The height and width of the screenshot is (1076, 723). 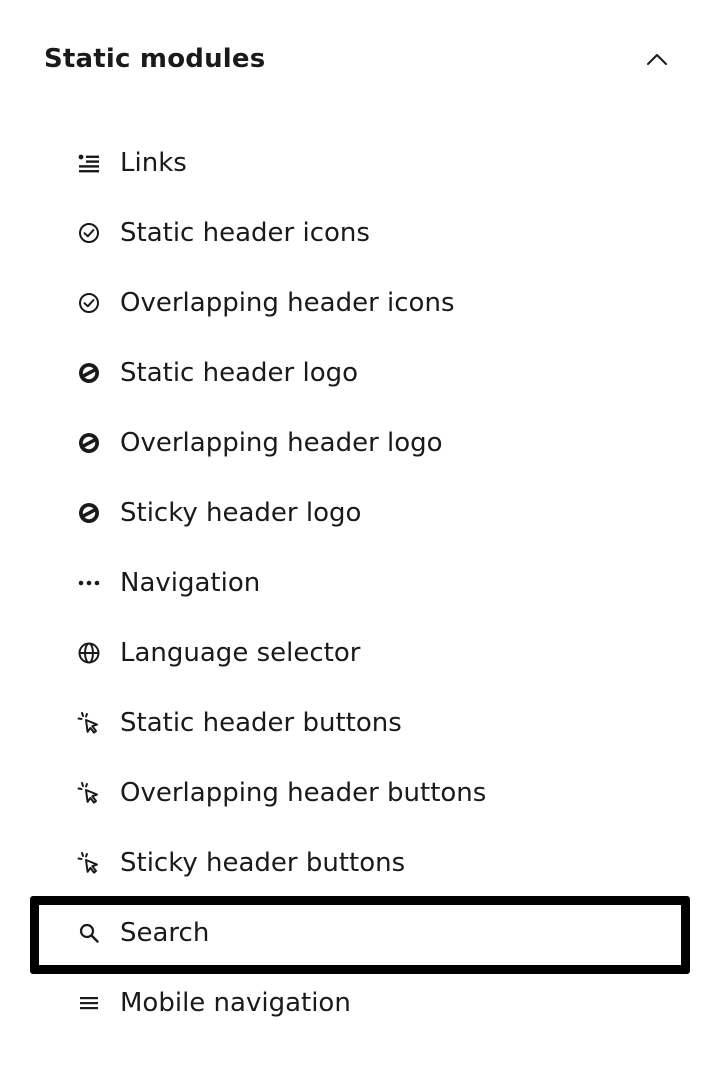 I want to click on module-item-sticky-header-buttons: Sticky header buttons, so click(x=361, y=863).